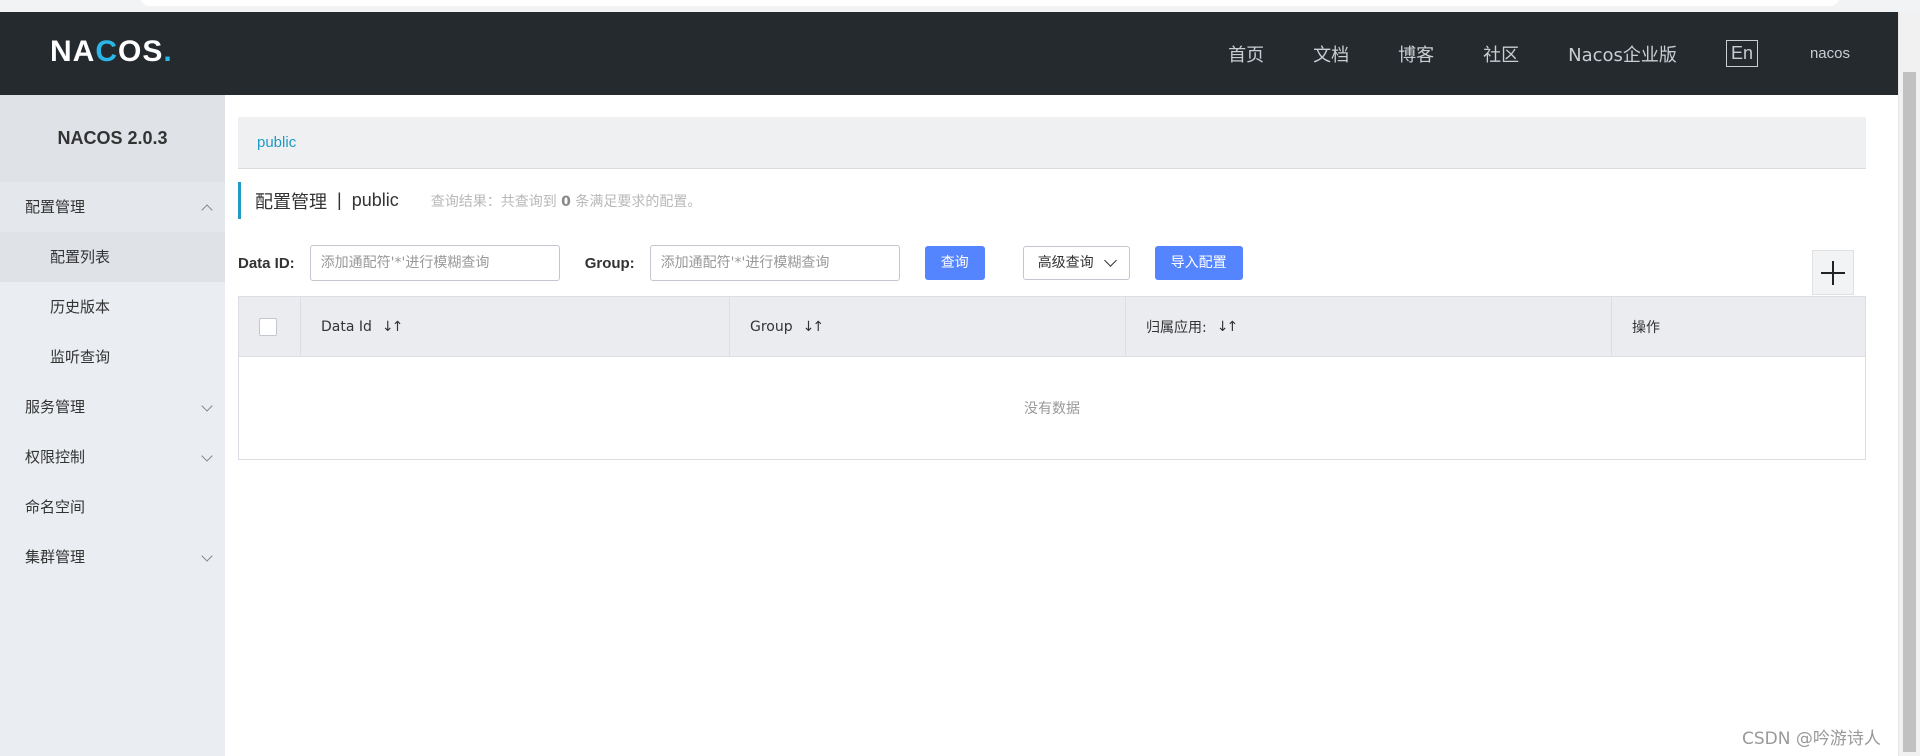 This screenshot has height=756, width=1920. I want to click on select-all-cell, so click(270, 327).